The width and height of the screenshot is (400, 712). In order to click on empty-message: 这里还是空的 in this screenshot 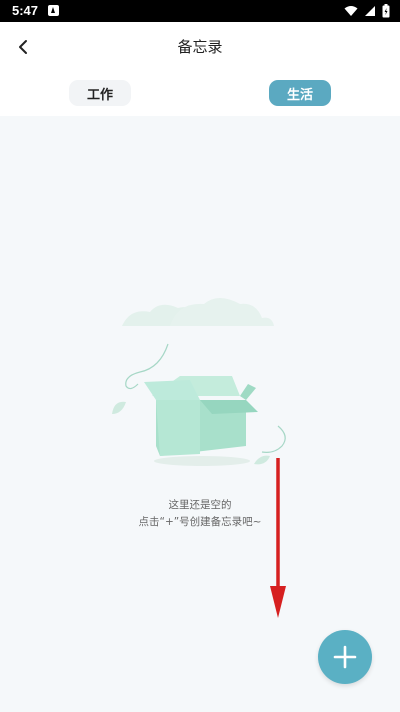, I will do `click(200, 505)`.